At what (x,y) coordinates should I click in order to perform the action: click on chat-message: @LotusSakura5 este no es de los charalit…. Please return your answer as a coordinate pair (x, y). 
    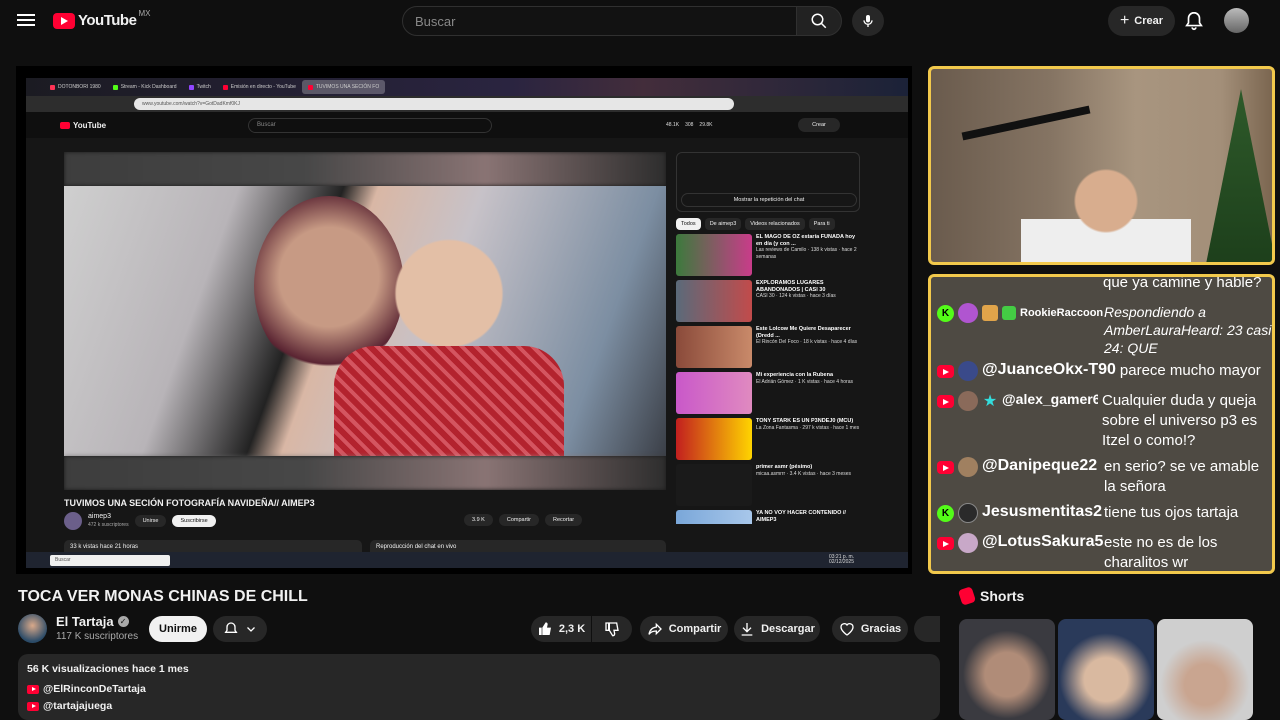
    Looking at the image, I should click on (1095, 552).